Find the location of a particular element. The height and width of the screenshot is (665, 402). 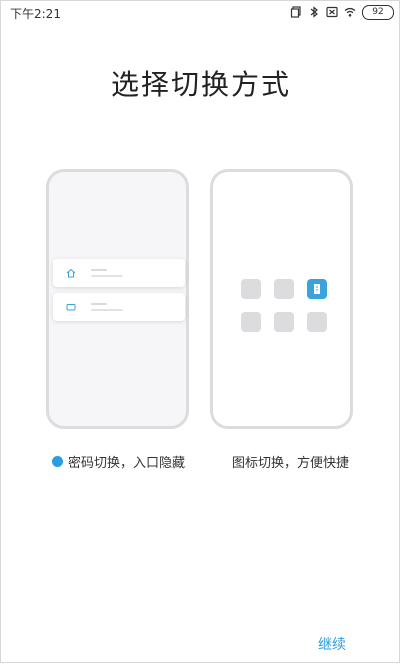

option-icon-preview is located at coordinates (281, 299).